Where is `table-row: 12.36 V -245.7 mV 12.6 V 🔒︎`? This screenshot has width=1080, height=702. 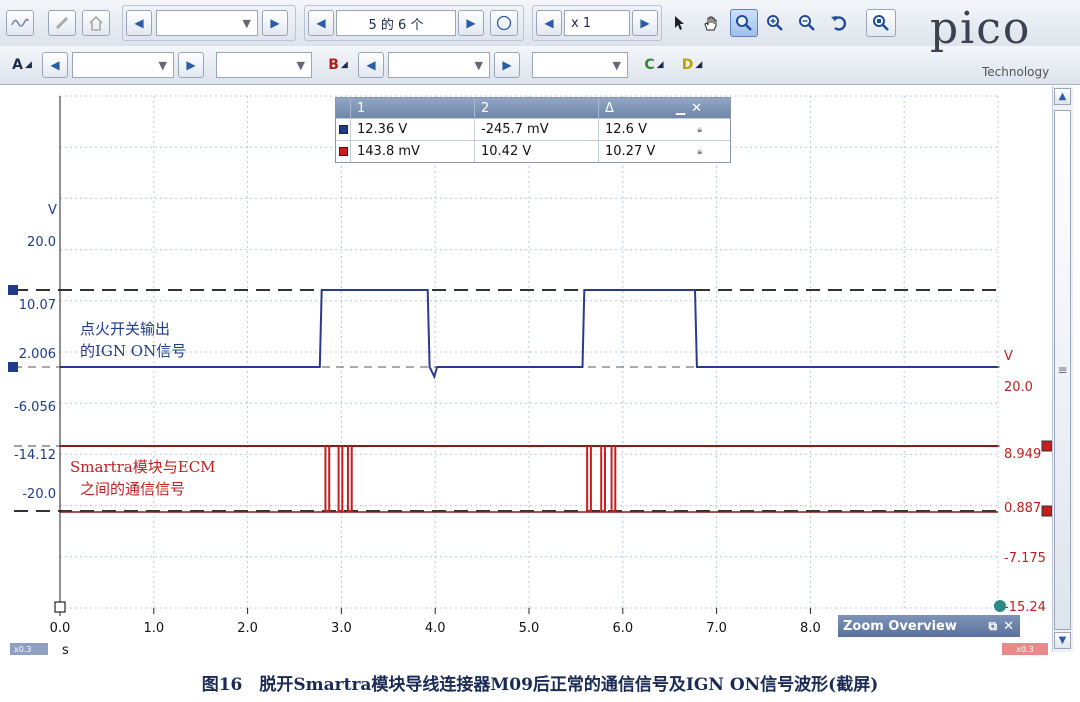 table-row: 12.36 V -245.7 mV 12.6 V 🔒︎ is located at coordinates (533, 129).